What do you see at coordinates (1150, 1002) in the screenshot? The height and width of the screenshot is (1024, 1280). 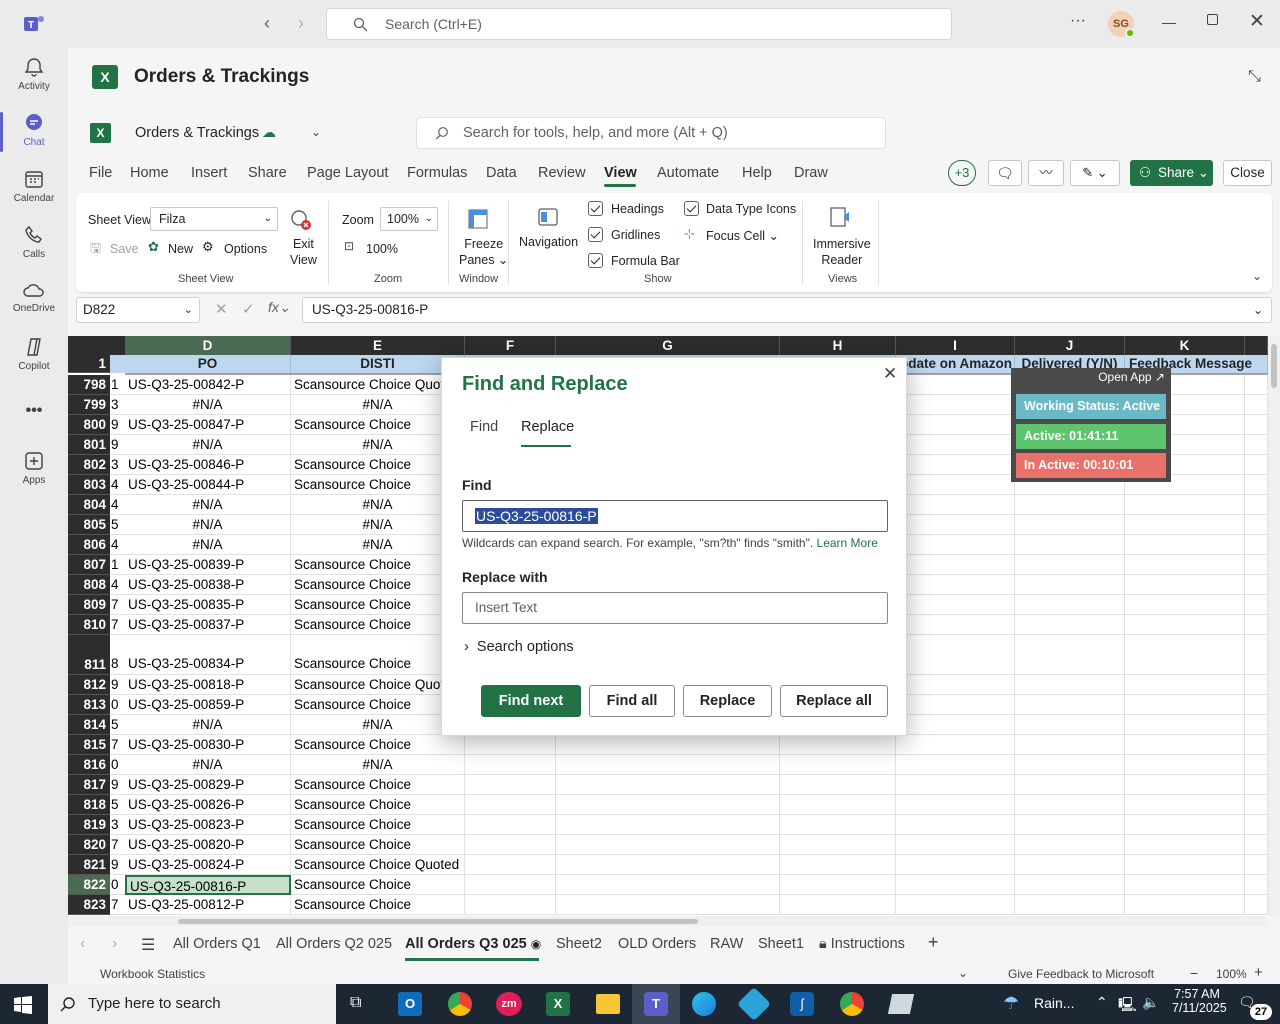 I see `volume-icon: 🔈` at bounding box center [1150, 1002].